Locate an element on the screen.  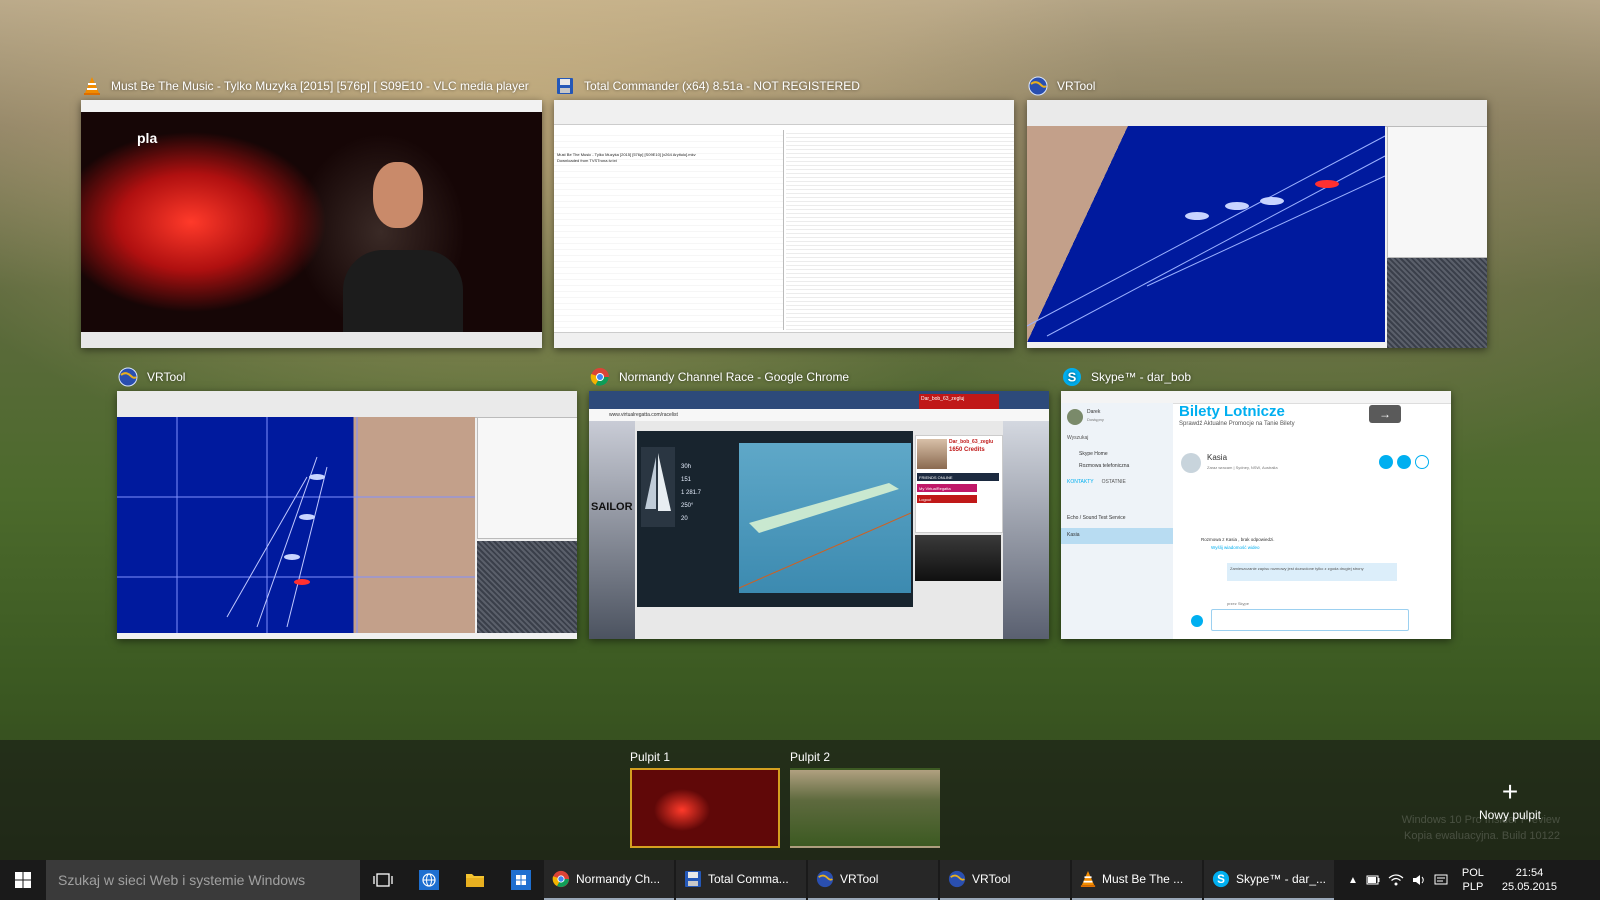
chrome-omnibox: www.virtualregatta.com/racelist is located at coordinates (819, 415).